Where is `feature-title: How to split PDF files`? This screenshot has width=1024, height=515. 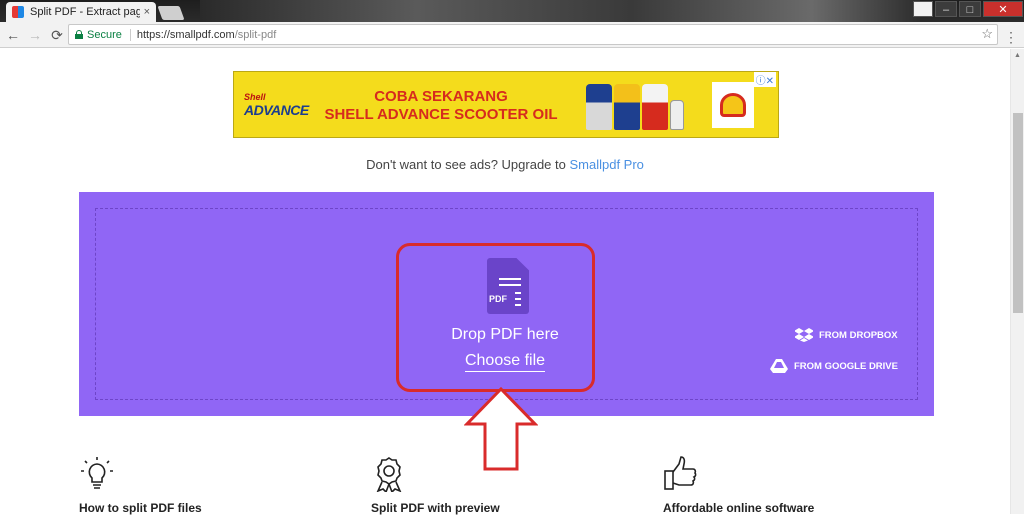
feature-title: How to split PDF files is located at coordinates (140, 508).